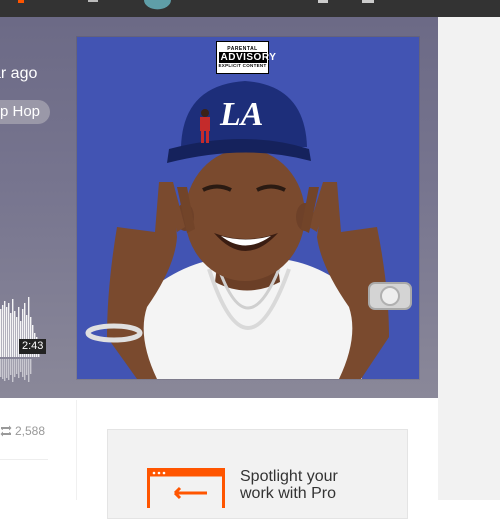  I want to click on top-nav-icons, so click(196, 5).